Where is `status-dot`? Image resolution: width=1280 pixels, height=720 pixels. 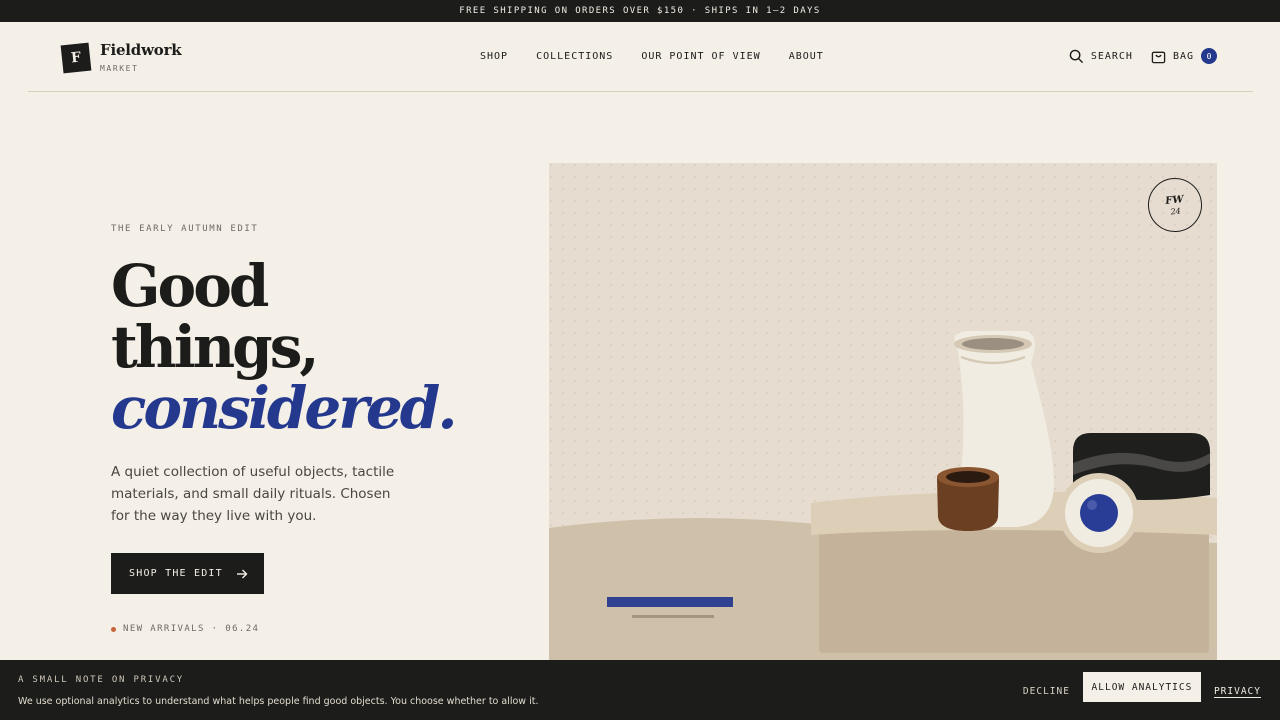 status-dot is located at coordinates (113, 629).